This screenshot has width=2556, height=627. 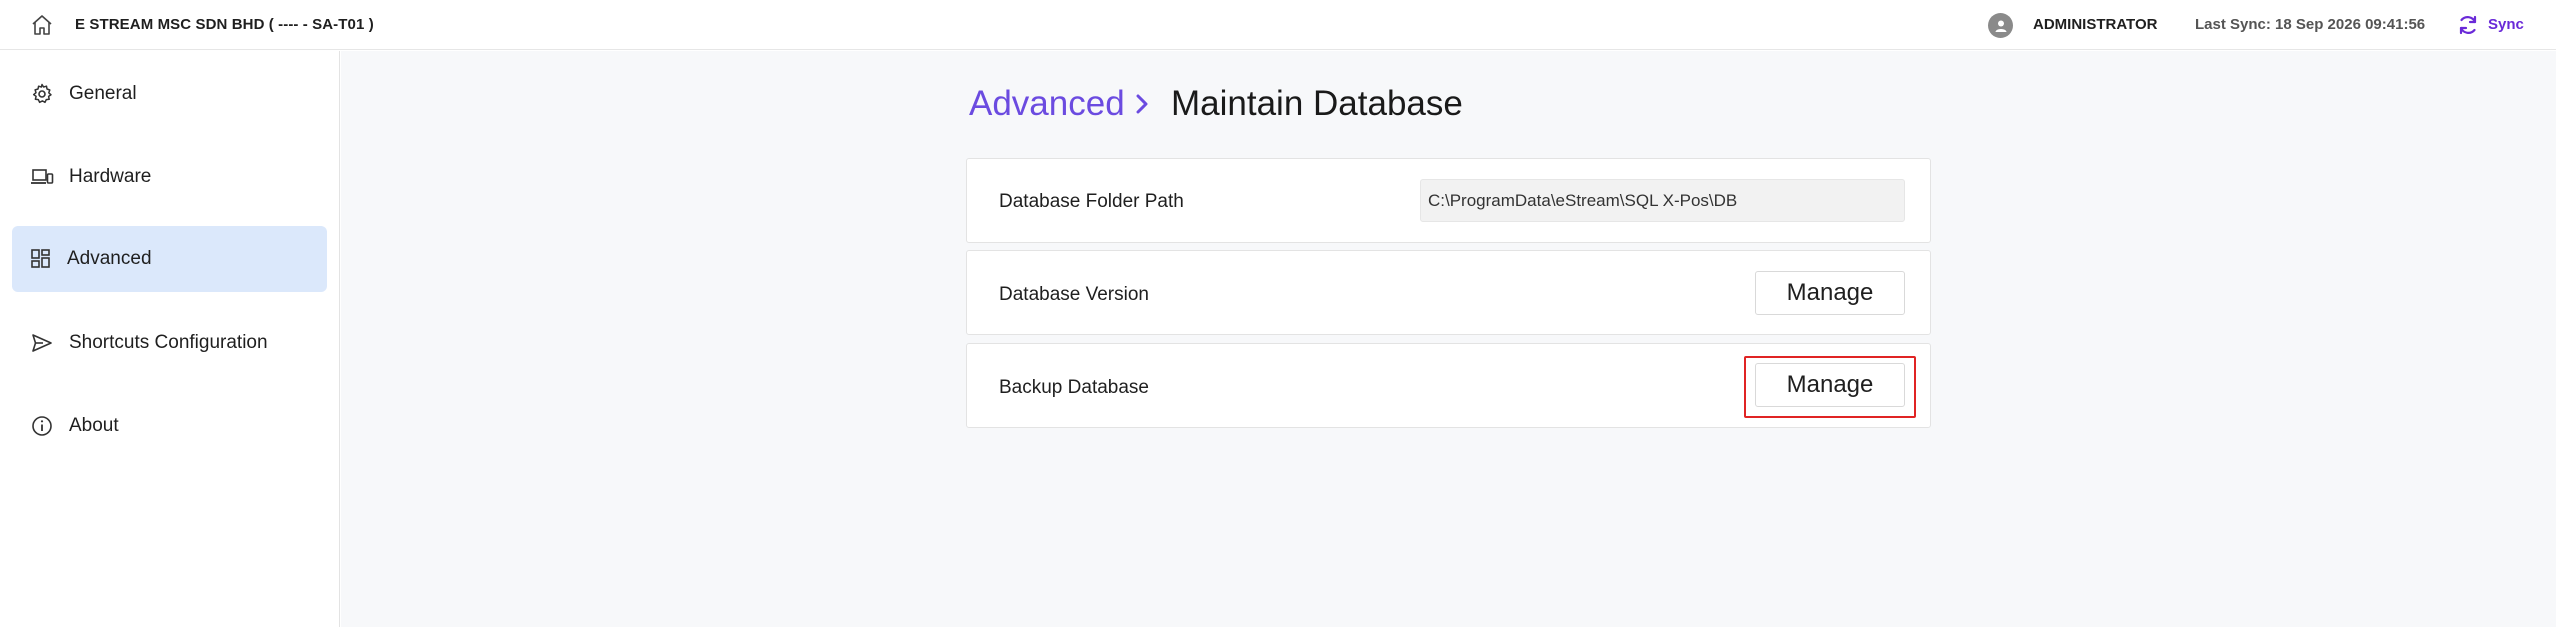 I want to click on avatar, so click(x=2000, y=25).